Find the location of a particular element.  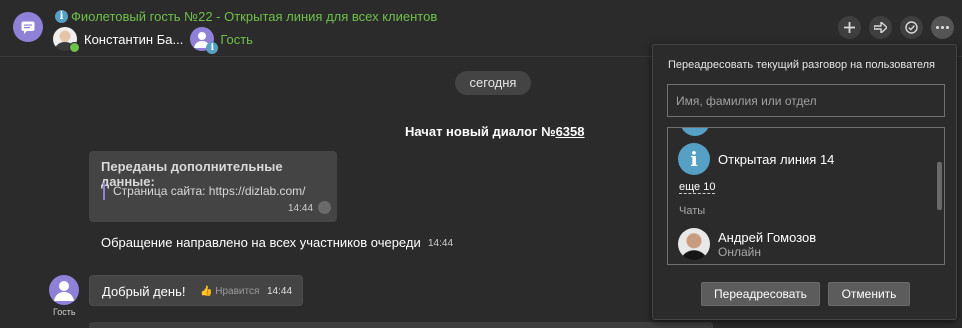

thumbs-up-icon: 👍 is located at coordinates (206, 291).